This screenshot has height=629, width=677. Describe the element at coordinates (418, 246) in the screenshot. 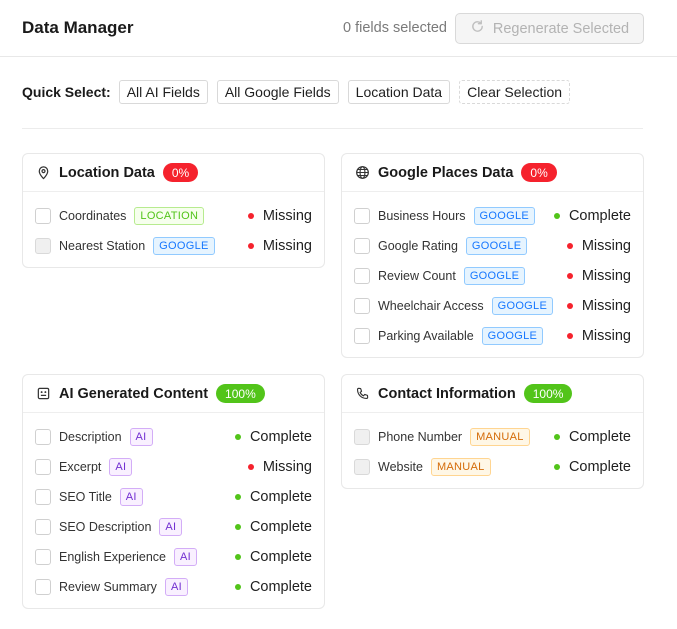

I see `field-name: Google Rating` at that location.